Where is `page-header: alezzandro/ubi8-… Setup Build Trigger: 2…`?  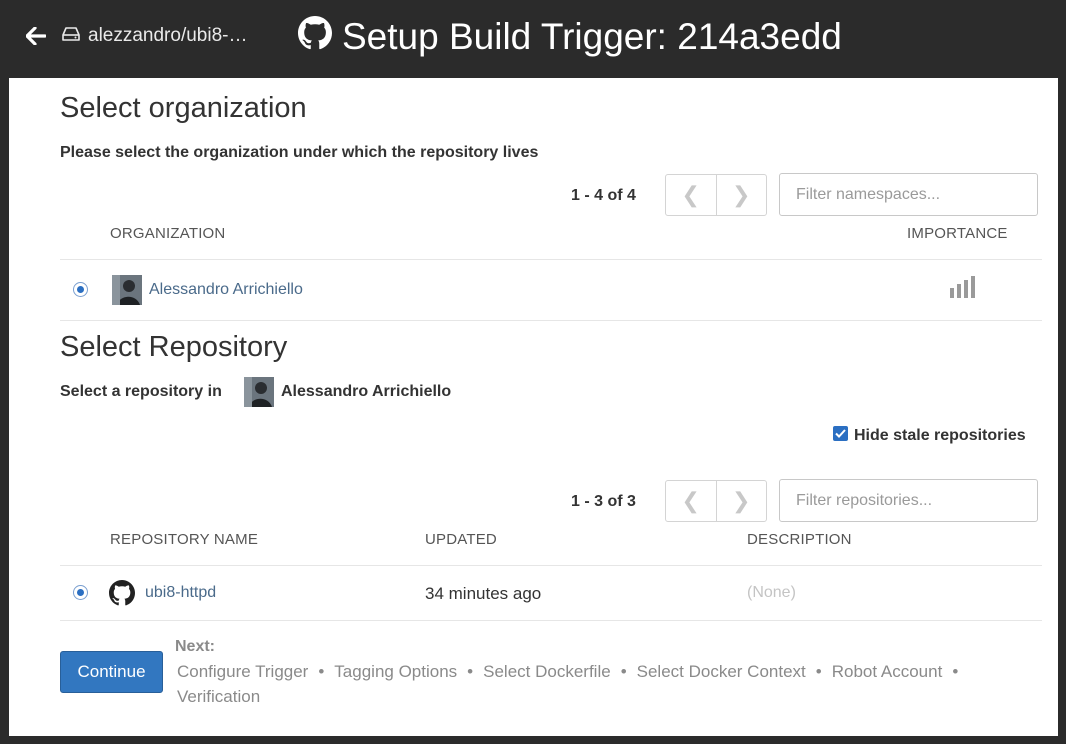
page-header: alezzandro/ubi8-… Setup Build Trigger: 2… is located at coordinates (533, 39).